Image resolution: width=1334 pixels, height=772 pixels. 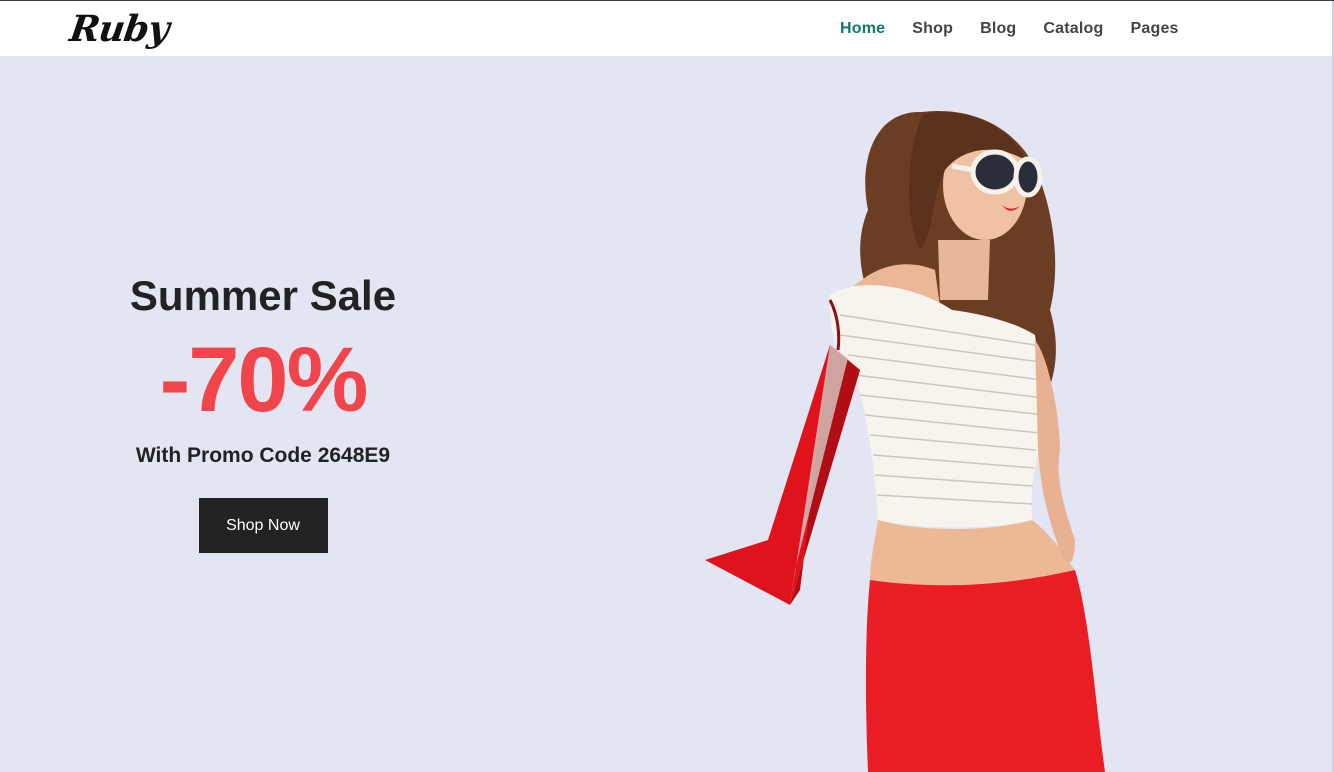 What do you see at coordinates (985, 671) in the screenshot?
I see `red-pants-shape` at bounding box center [985, 671].